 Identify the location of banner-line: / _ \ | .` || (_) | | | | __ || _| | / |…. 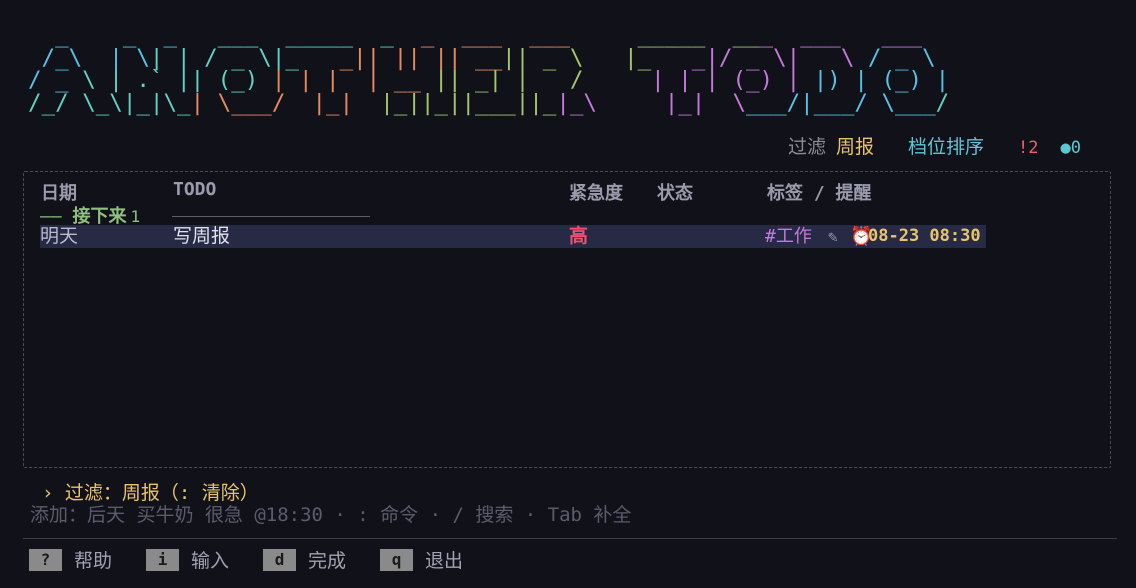
(489, 80).